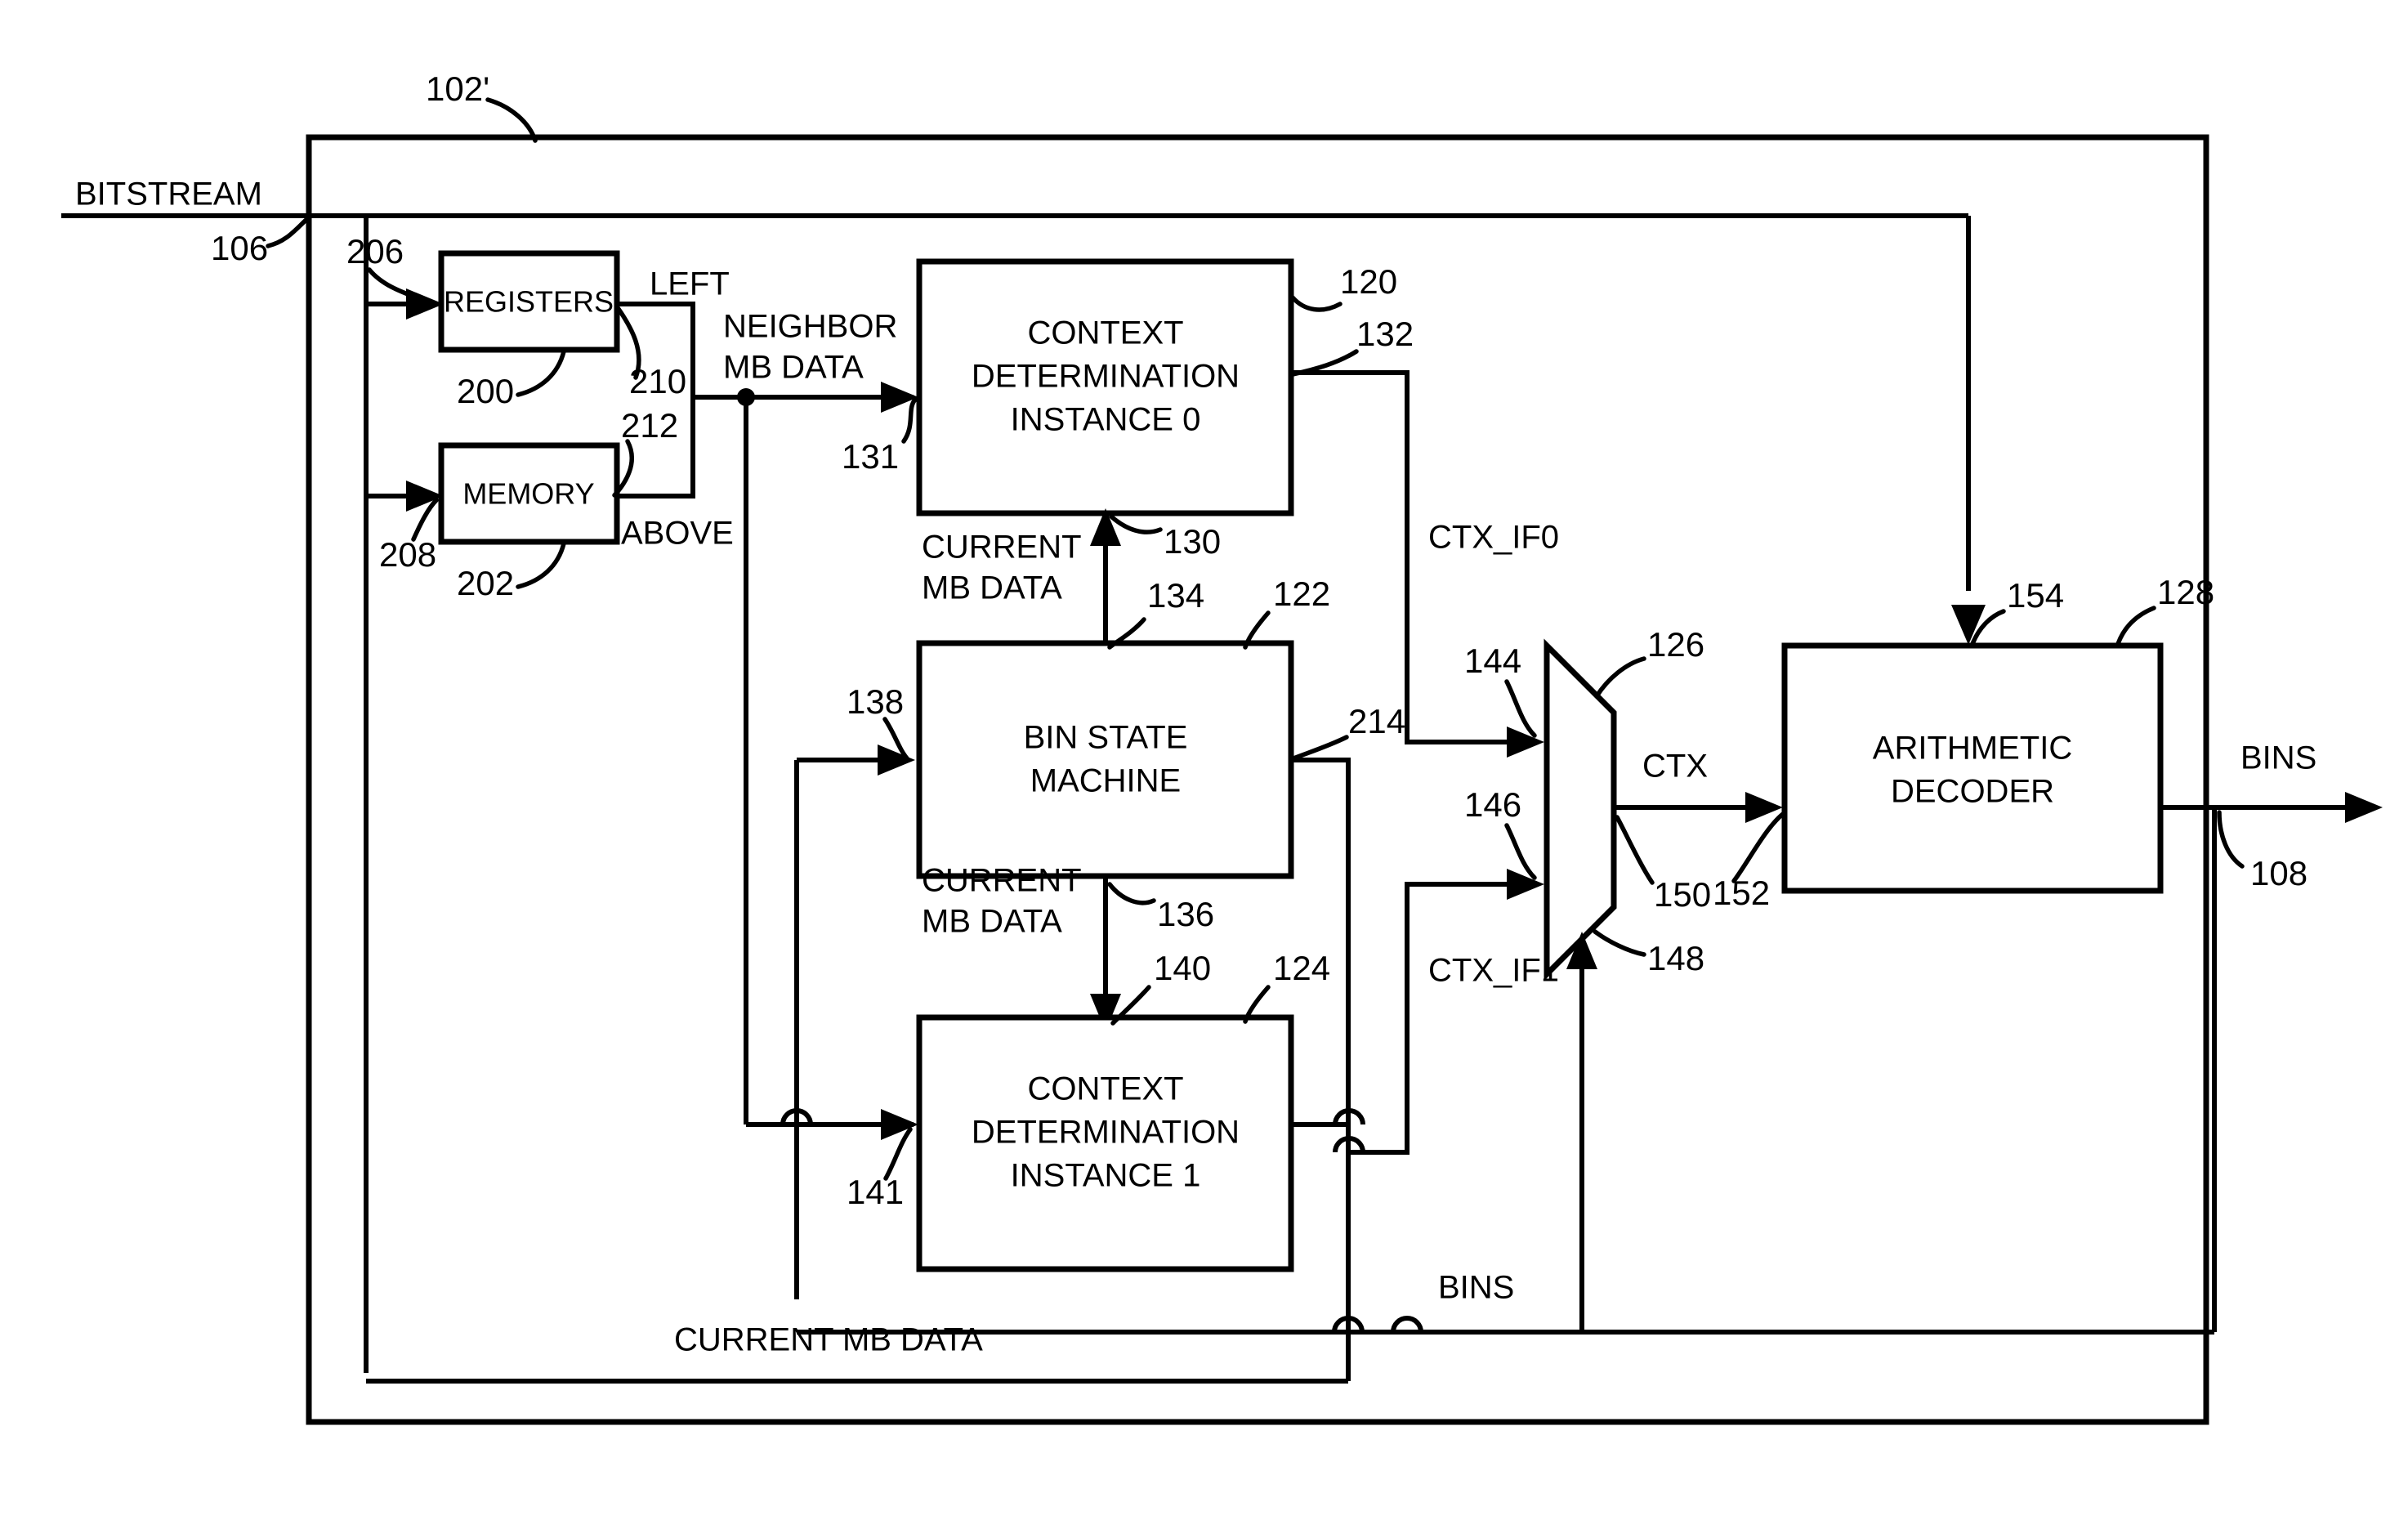 Image resolution: width=2408 pixels, height=1538 pixels. What do you see at coordinates (2278, 758) in the screenshot?
I see `bins-output-label: BINS` at bounding box center [2278, 758].